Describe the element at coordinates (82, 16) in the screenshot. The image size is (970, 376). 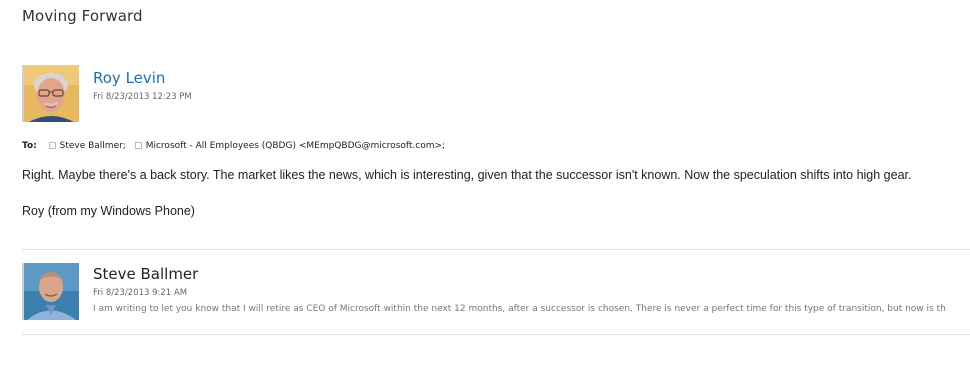
I see `email-subject: Moving Forward` at that location.